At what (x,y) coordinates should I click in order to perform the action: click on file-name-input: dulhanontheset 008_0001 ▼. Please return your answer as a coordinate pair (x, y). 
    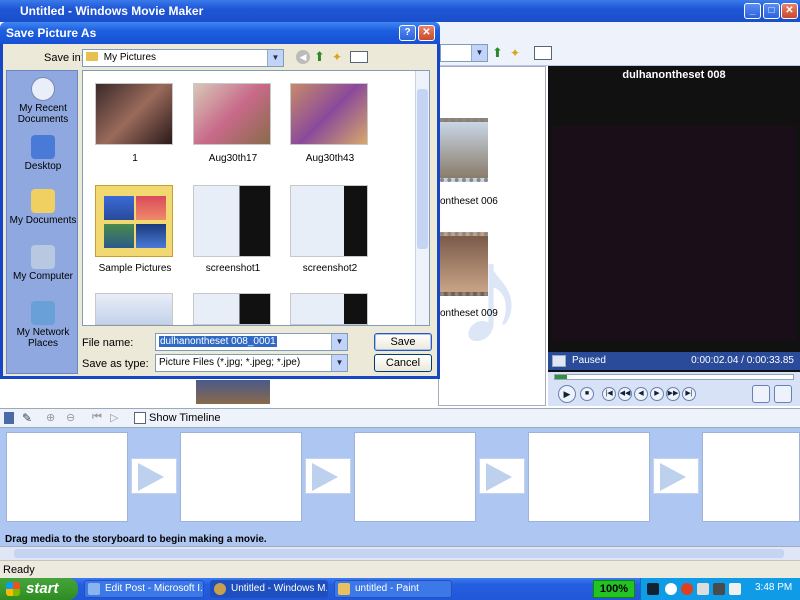
    Looking at the image, I should click on (251, 342).